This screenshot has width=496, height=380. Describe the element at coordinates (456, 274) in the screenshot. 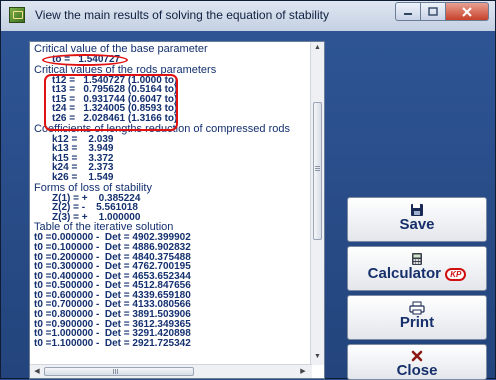

I see `kp-badge: KP` at that location.